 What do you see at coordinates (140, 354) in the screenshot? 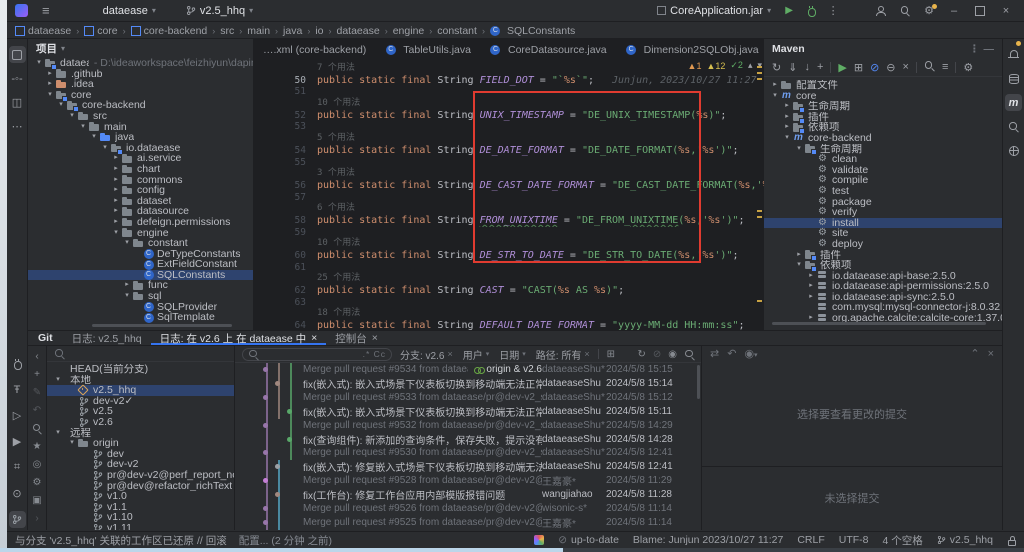
I see `branch-search-field` at bounding box center [140, 354].